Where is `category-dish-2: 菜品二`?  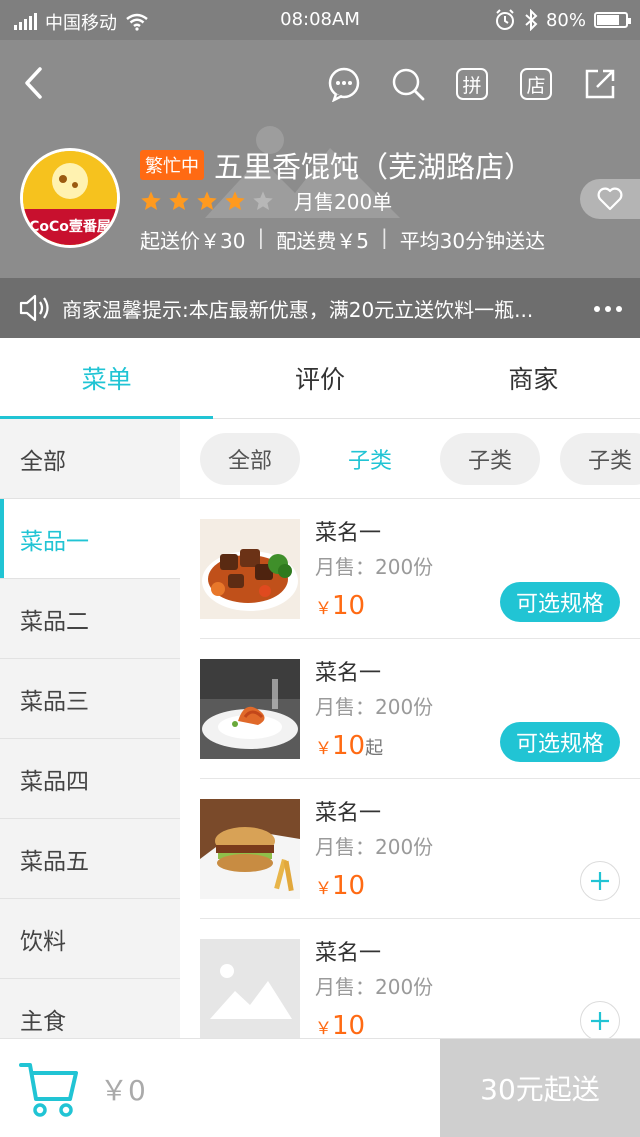 category-dish-2: 菜品二 is located at coordinates (90, 619).